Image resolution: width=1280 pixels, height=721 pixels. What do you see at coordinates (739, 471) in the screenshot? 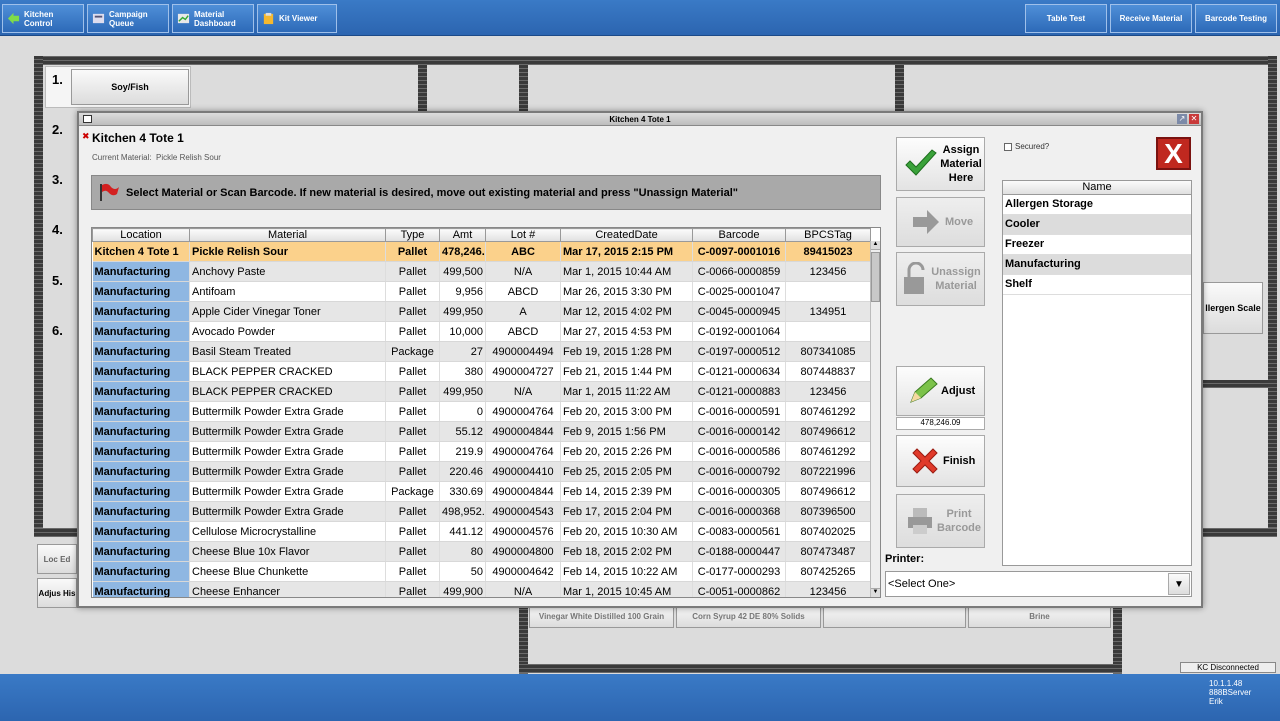
I see `table-cell: C-0016-0000792` at bounding box center [739, 471].